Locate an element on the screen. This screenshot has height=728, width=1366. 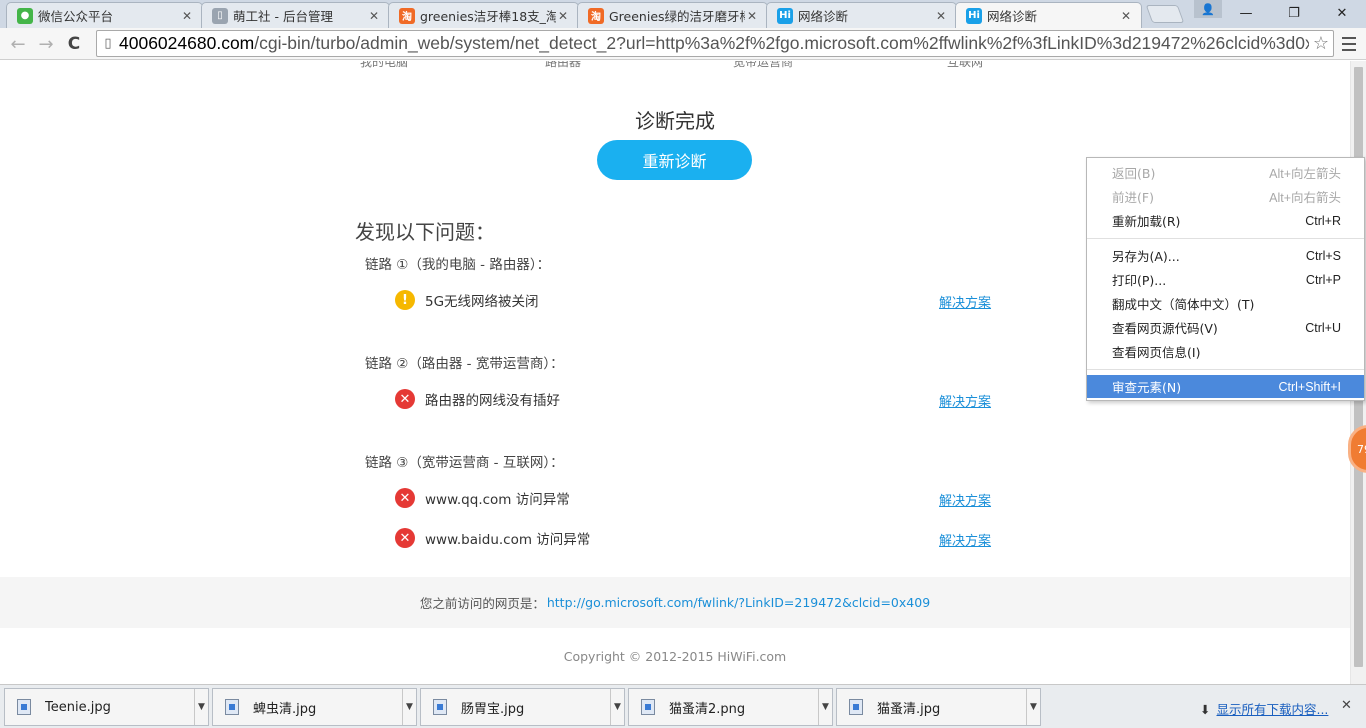
browser-tab: ● 微信公众平台 ✕ is located at coordinates (104, 15).